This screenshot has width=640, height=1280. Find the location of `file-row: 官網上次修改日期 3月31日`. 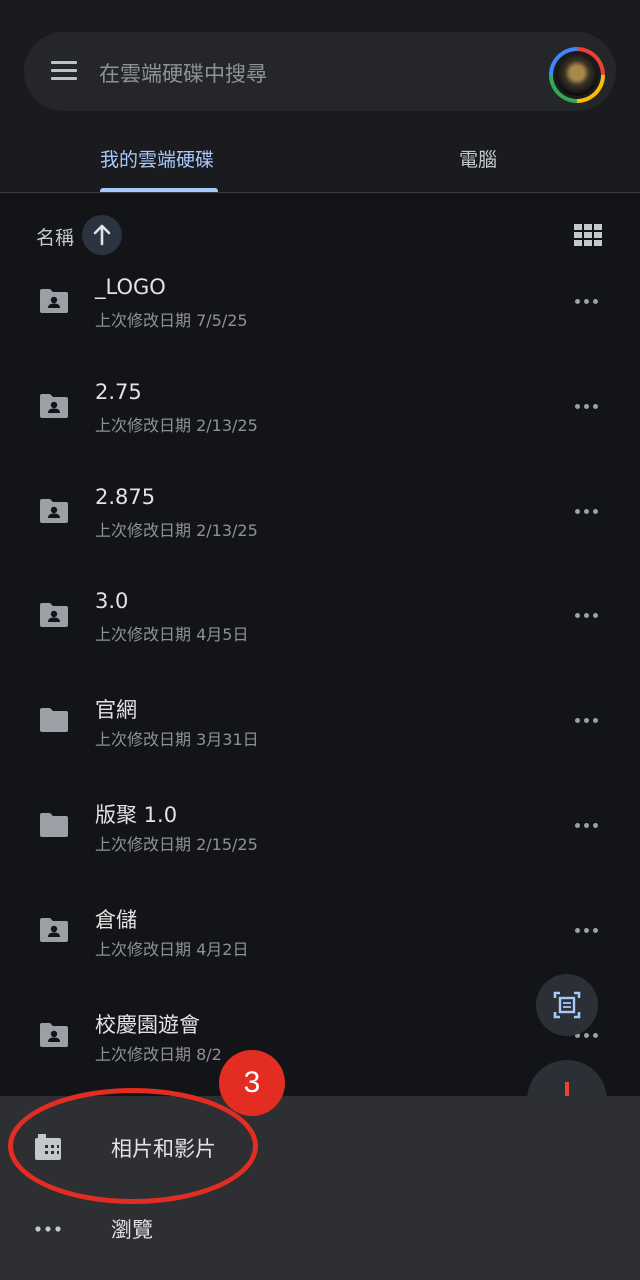

file-row: 官網上次修改日期 3月31日 is located at coordinates (320, 734).